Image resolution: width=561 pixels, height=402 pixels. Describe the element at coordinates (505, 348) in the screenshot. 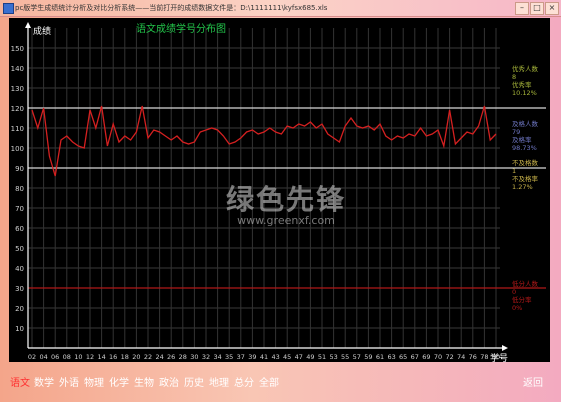

I see `x-axis-arrow` at that location.